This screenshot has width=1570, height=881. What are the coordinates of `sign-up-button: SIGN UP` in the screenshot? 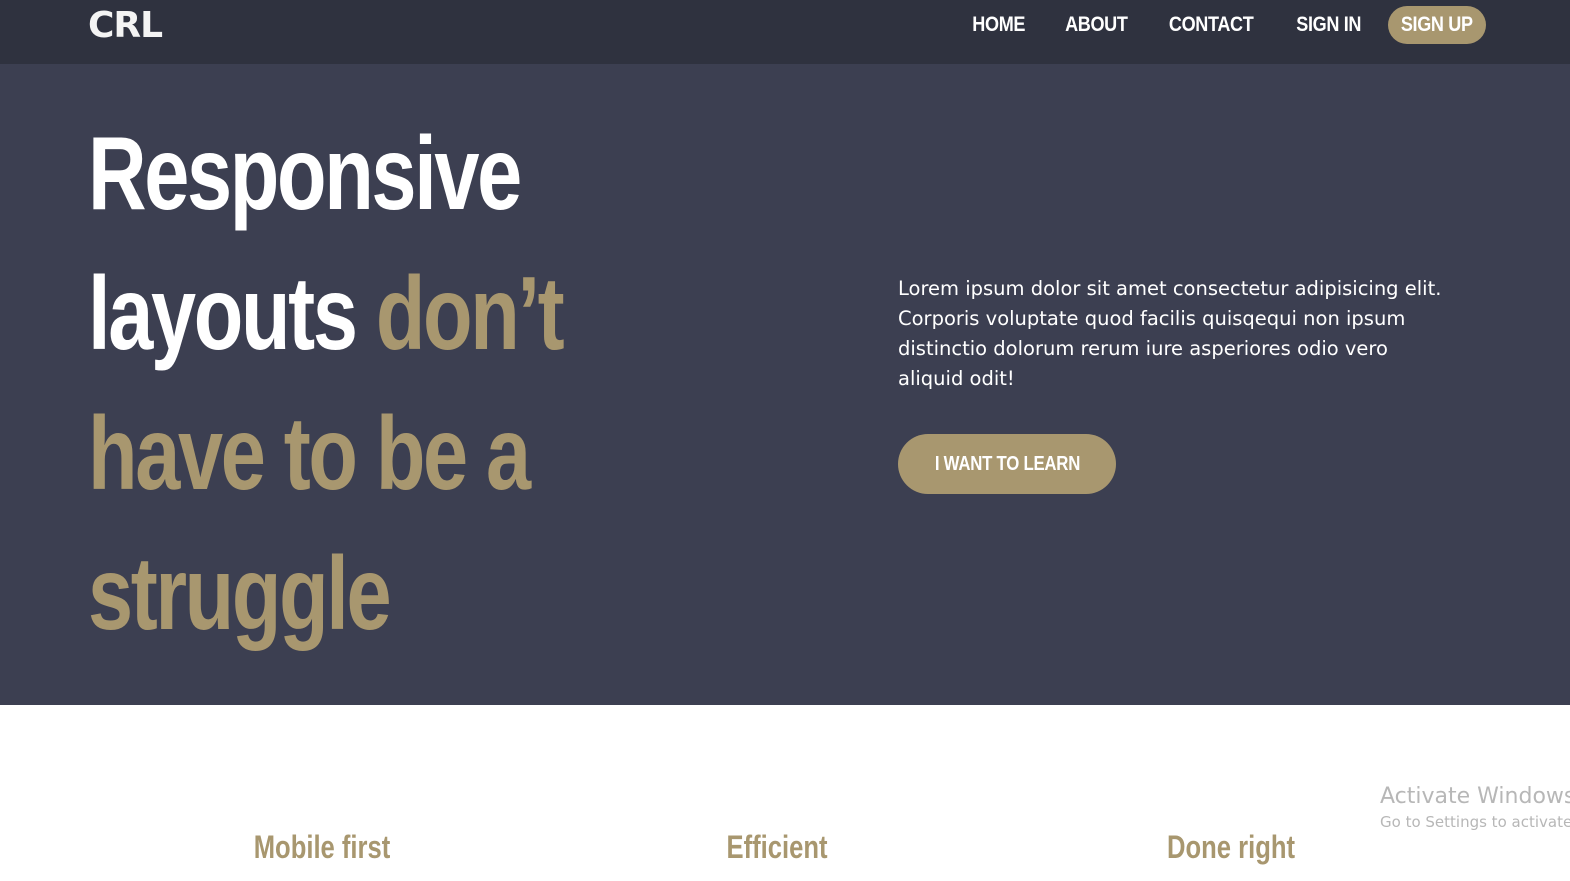 It's located at (1437, 25).